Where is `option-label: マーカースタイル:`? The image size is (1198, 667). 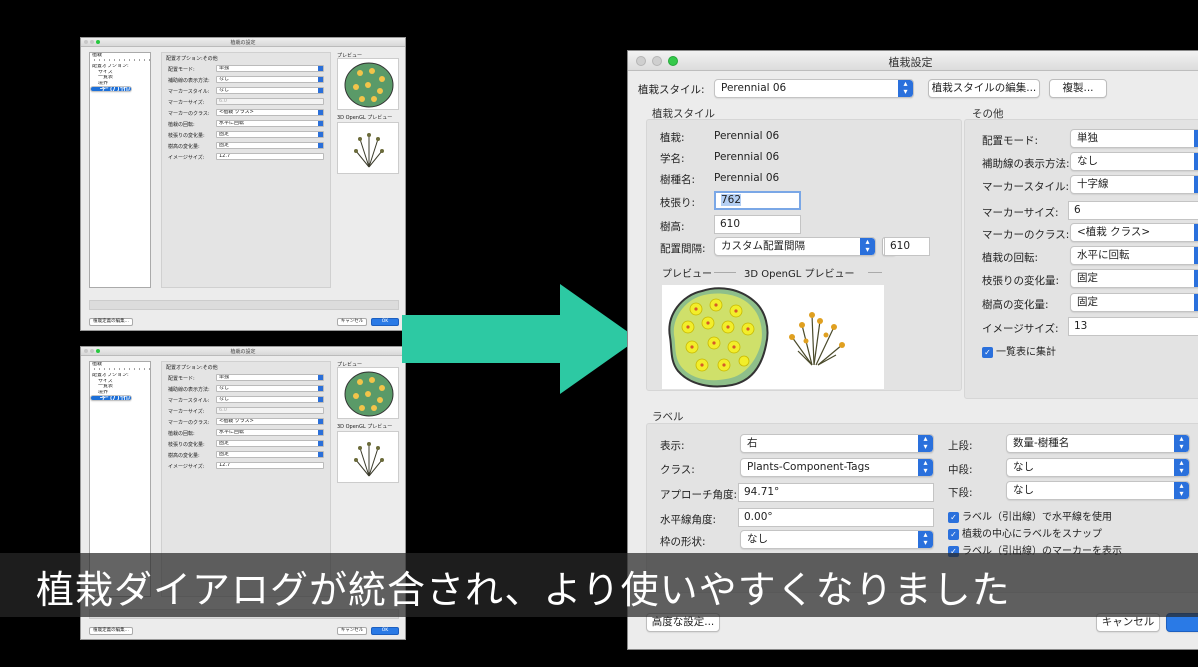 option-label: マーカースタイル: is located at coordinates (189, 401).